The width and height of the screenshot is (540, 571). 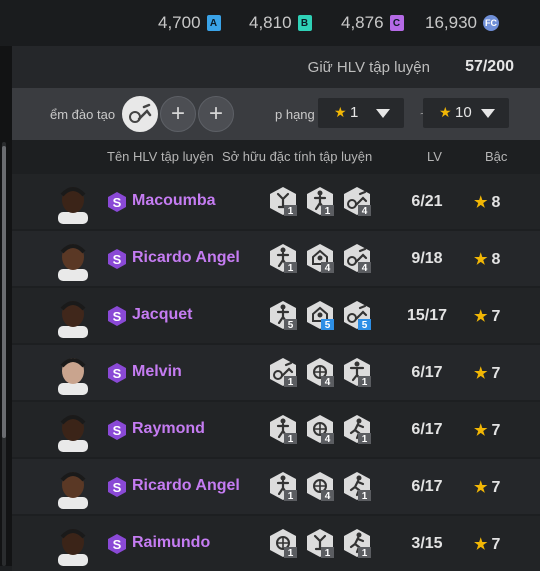 I want to click on currency-c: 4,876 C, so click(x=372, y=23).